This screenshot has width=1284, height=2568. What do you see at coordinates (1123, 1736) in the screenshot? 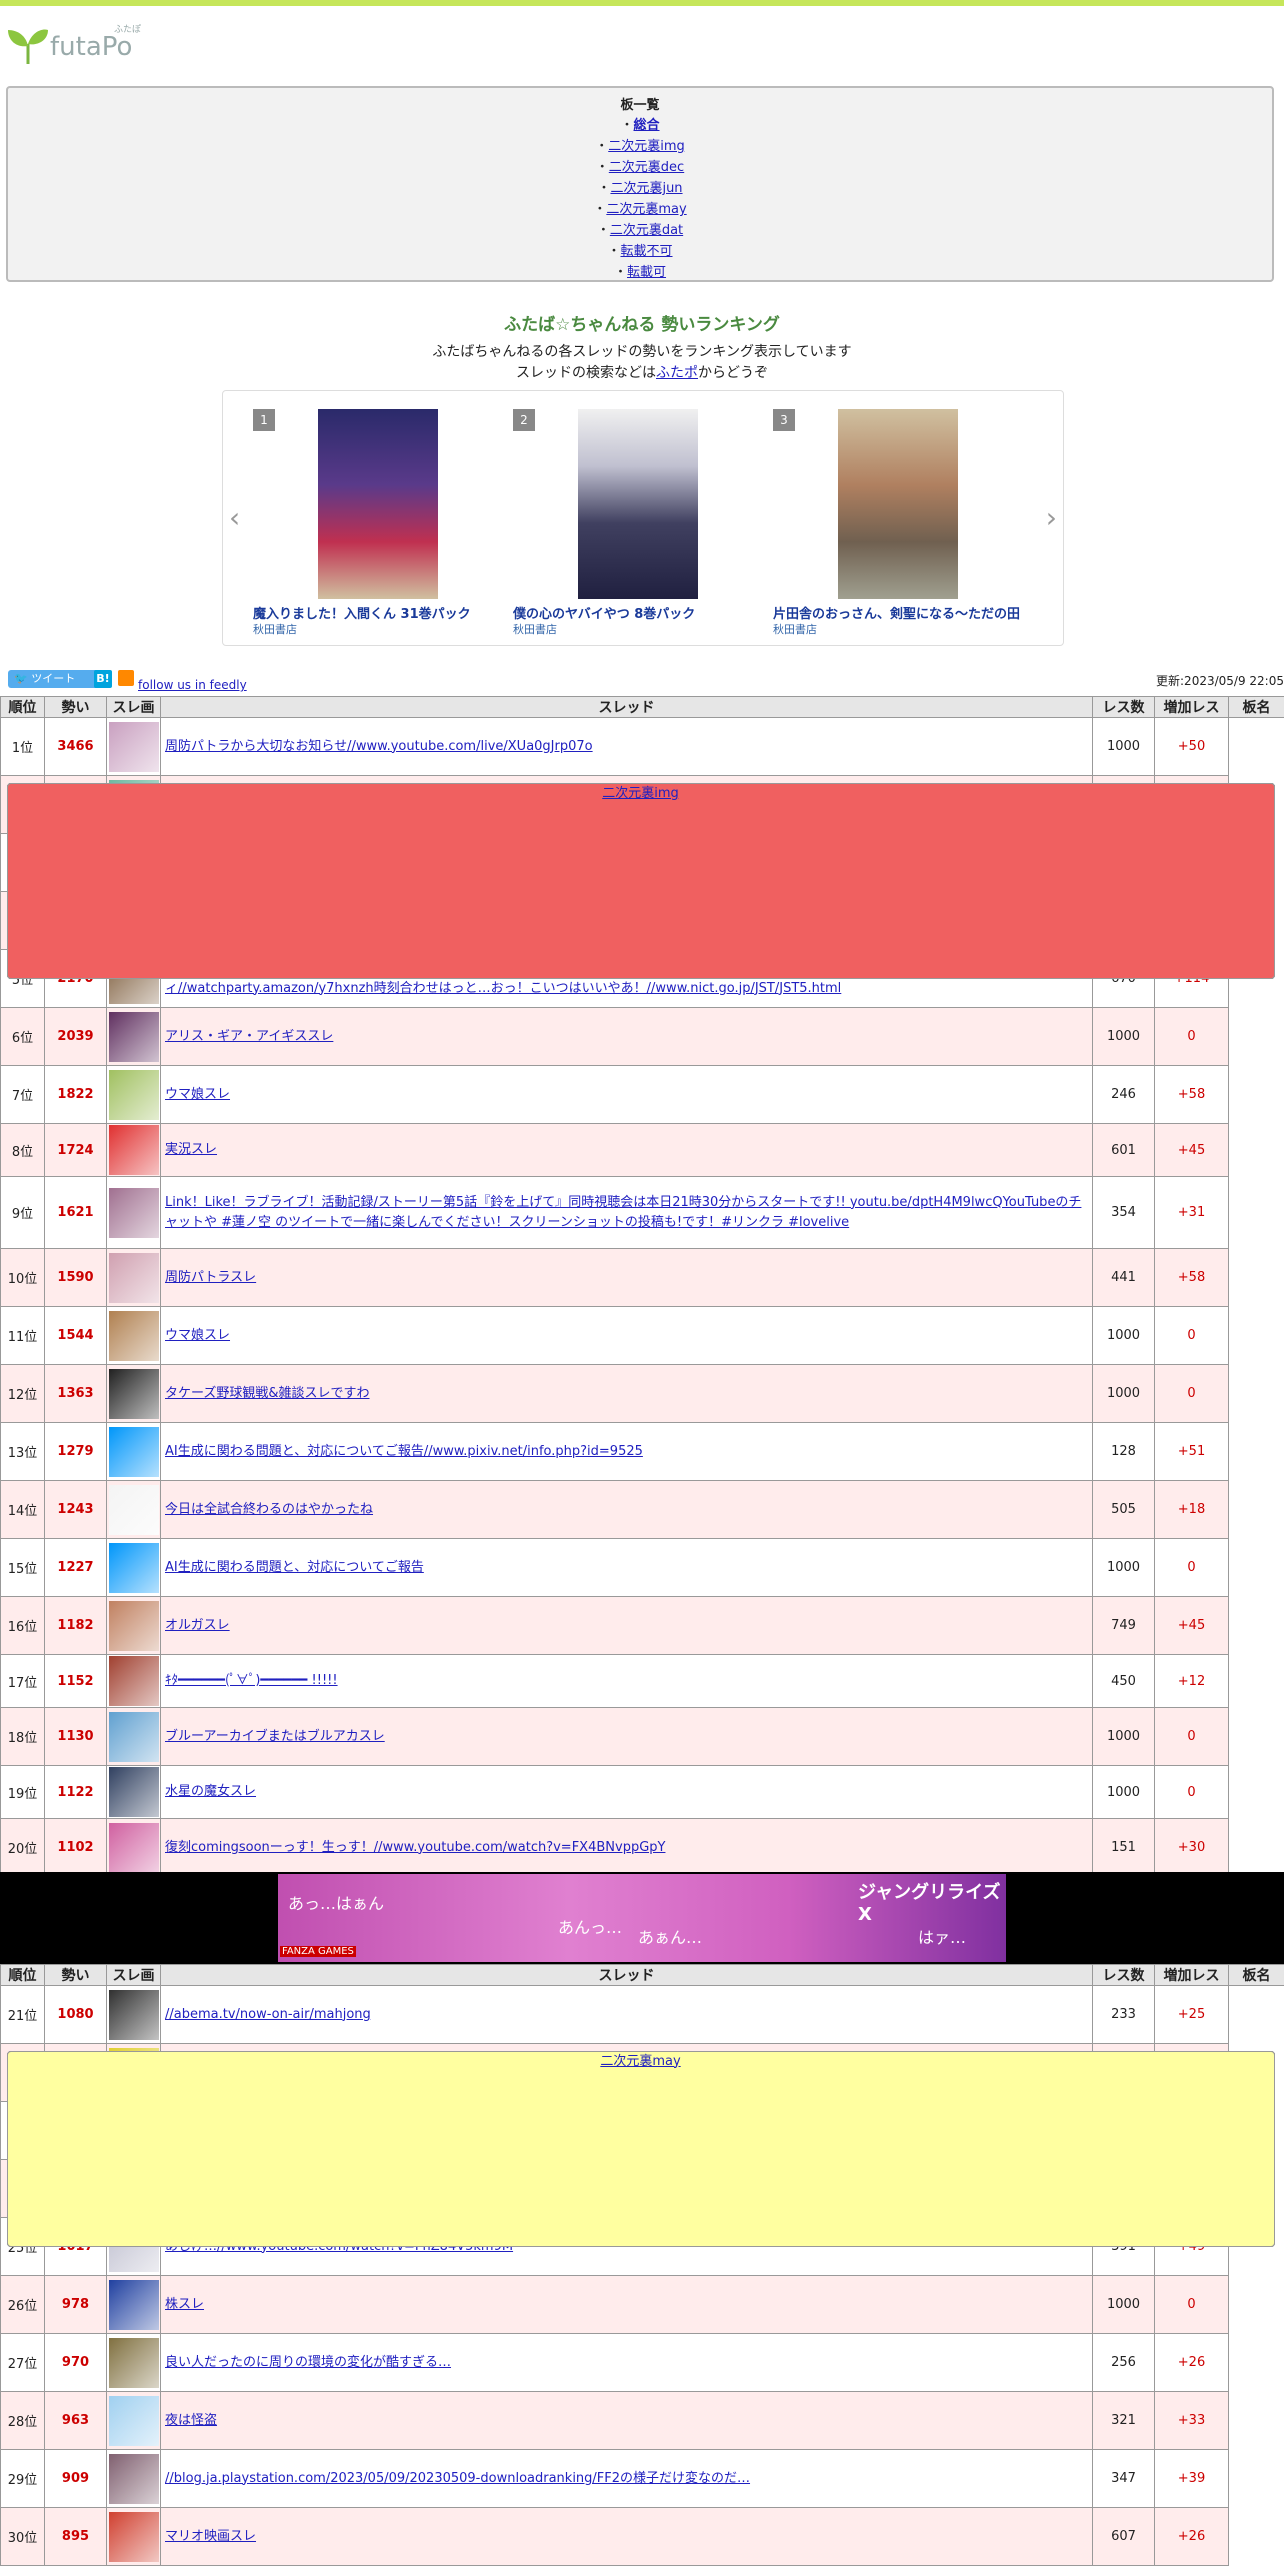
I see `reply-count: 1000` at bounding box center [1123, 1736].